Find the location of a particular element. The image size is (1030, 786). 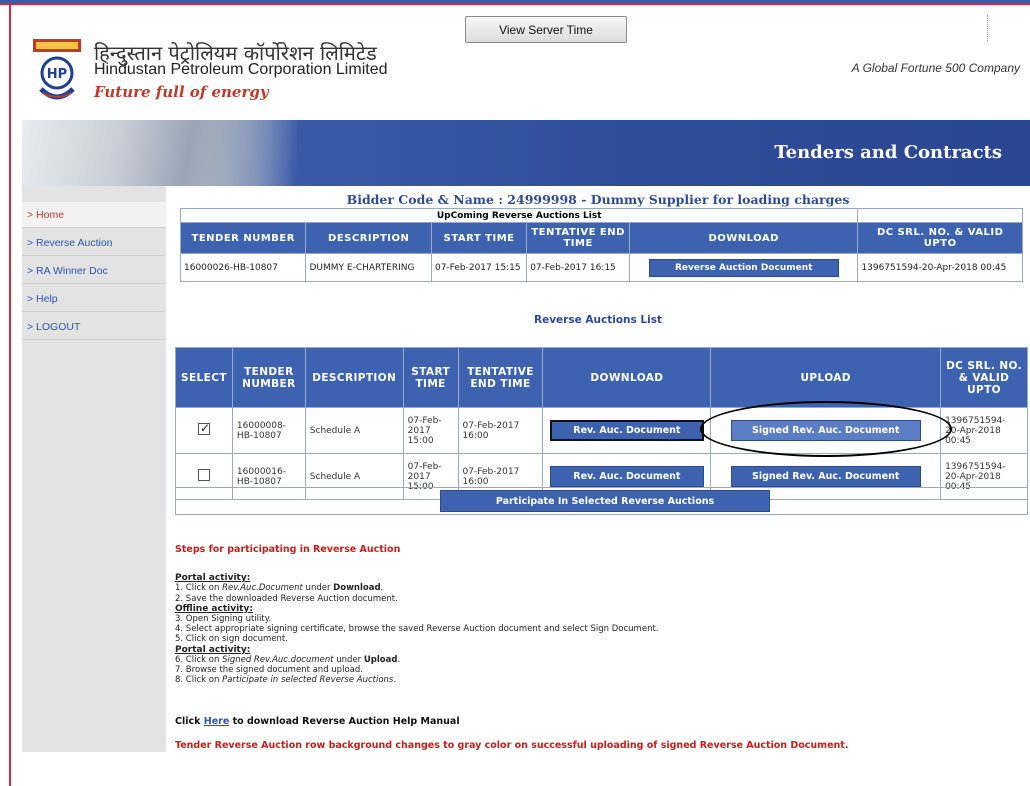

help-text: to download Reverse Auction Help Manual is located at coordinates (344, 721).